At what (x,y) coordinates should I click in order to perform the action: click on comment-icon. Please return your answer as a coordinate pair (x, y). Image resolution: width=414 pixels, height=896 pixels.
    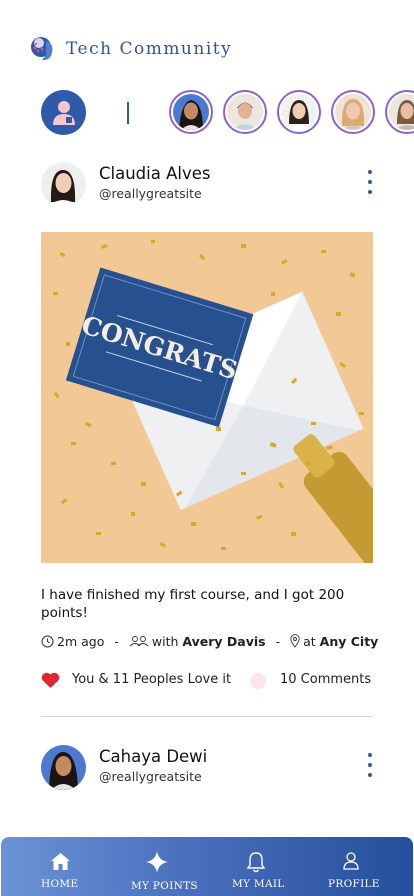
    Looking at the image, I should click on (258, 681).